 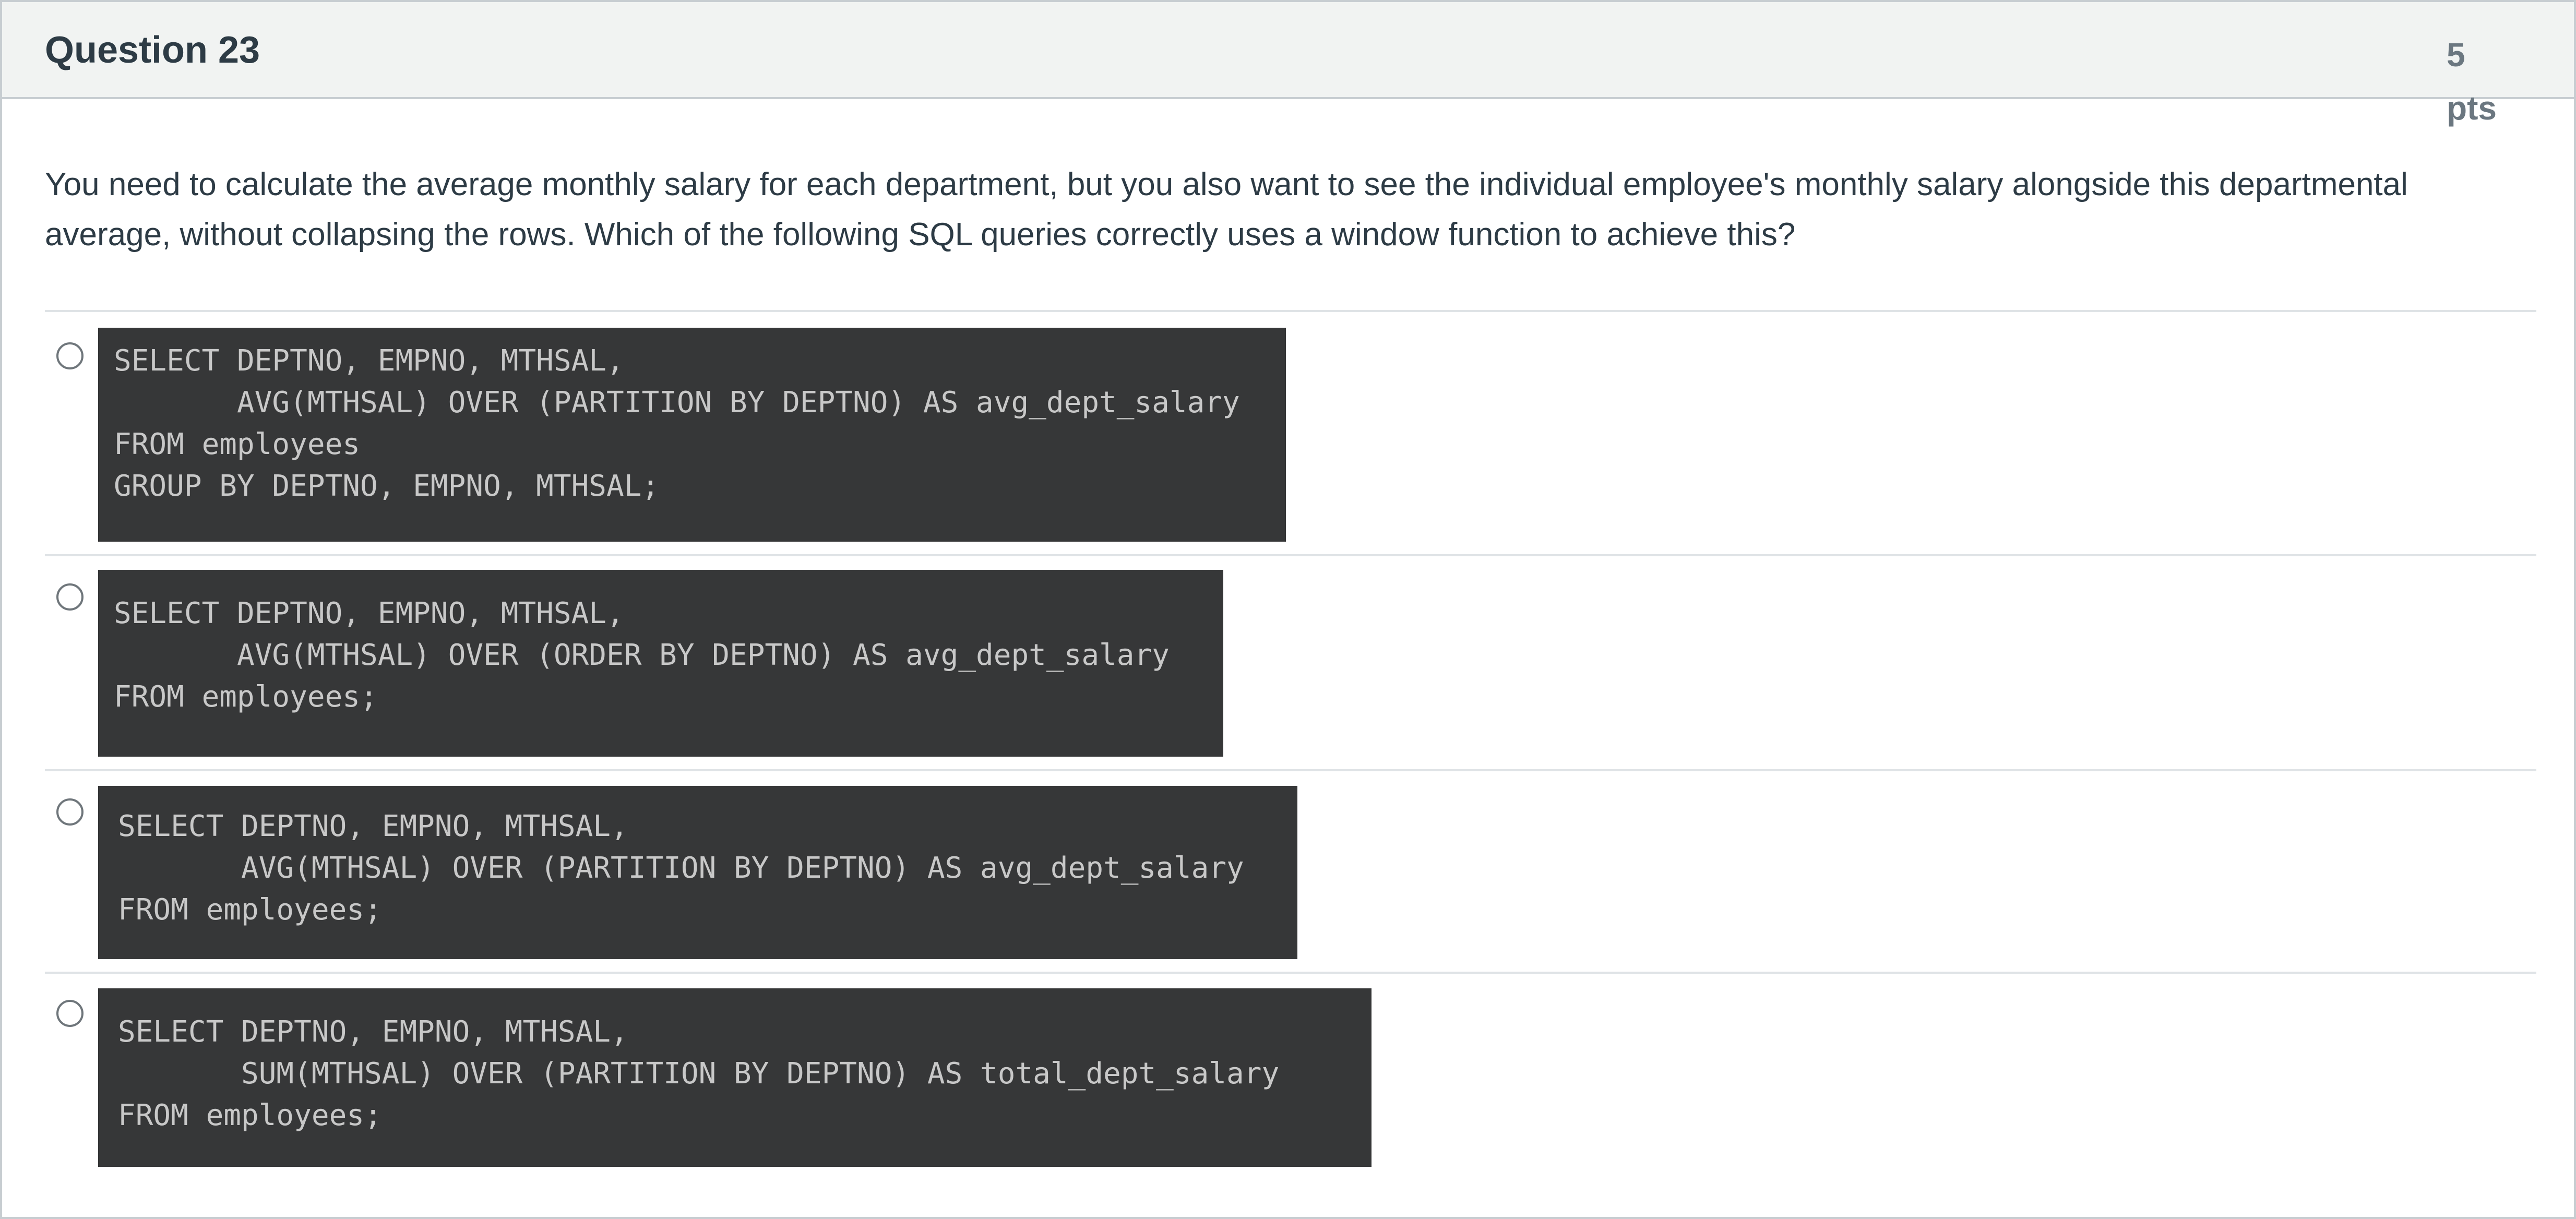 I want to click on question-title: Question 23, so click(x=153, y=50).